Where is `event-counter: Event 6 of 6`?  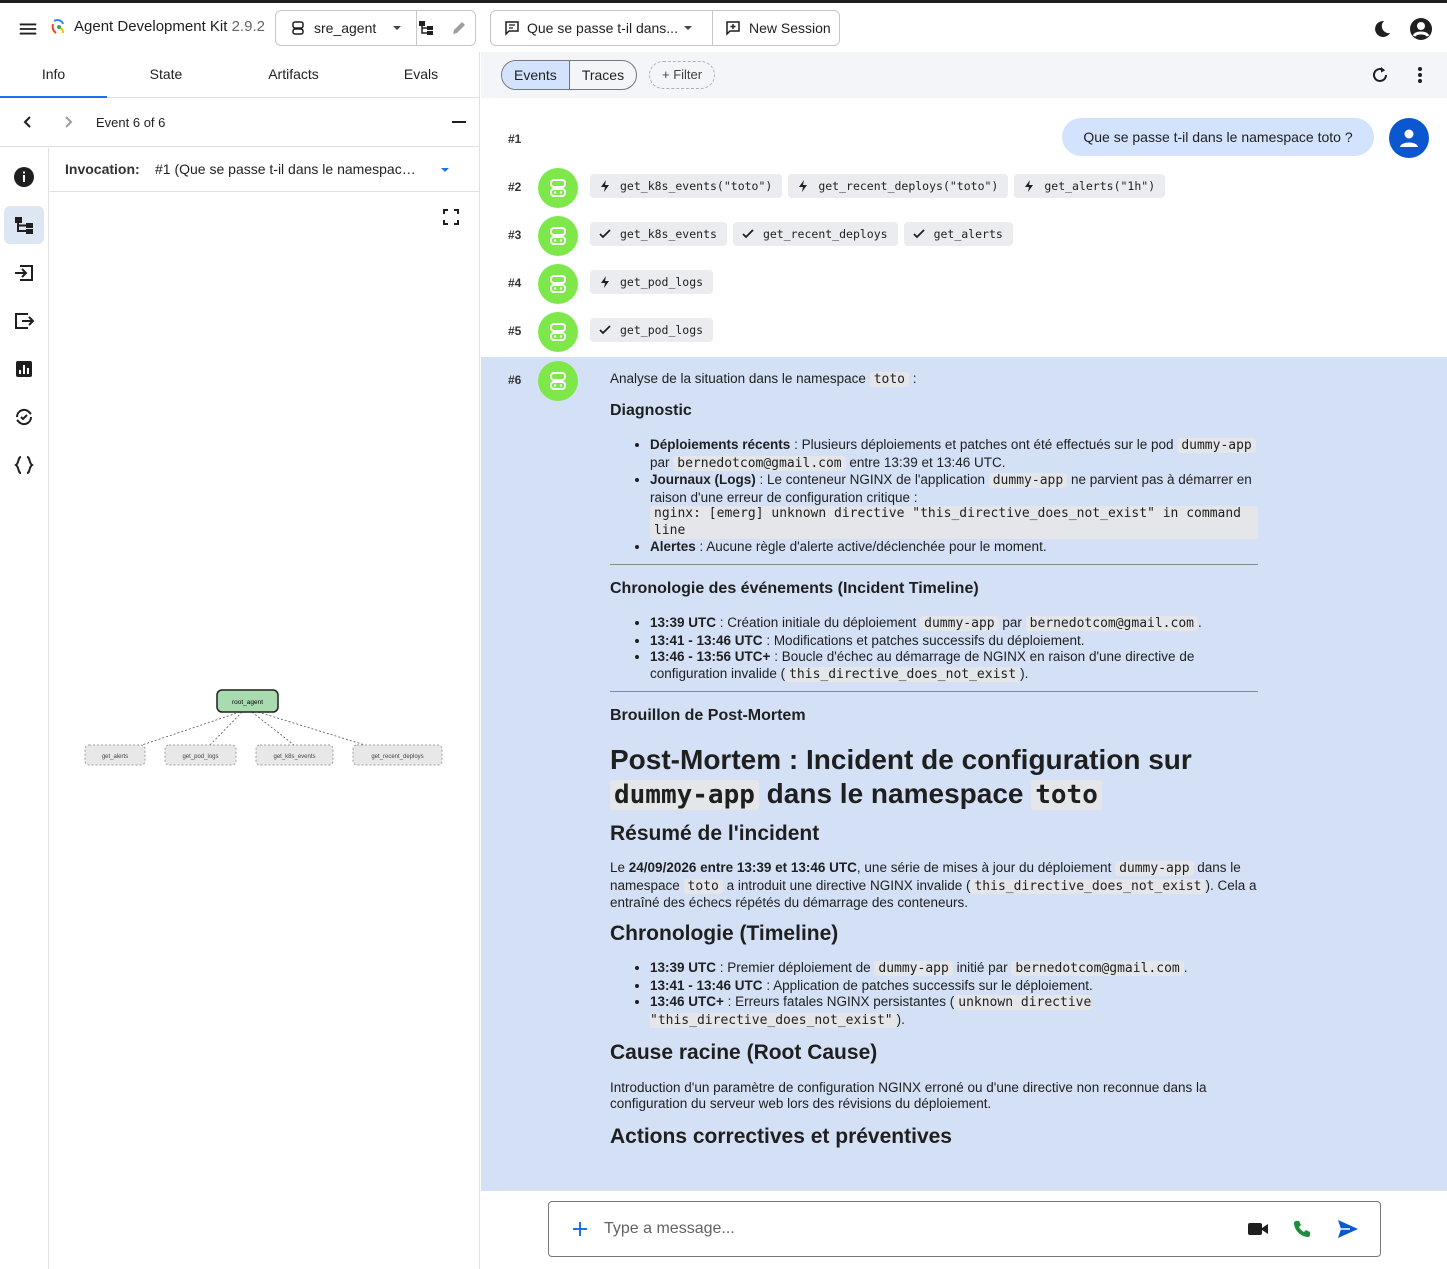 event-counter: Event 6 of 6 is located at coordinates (131, 122).